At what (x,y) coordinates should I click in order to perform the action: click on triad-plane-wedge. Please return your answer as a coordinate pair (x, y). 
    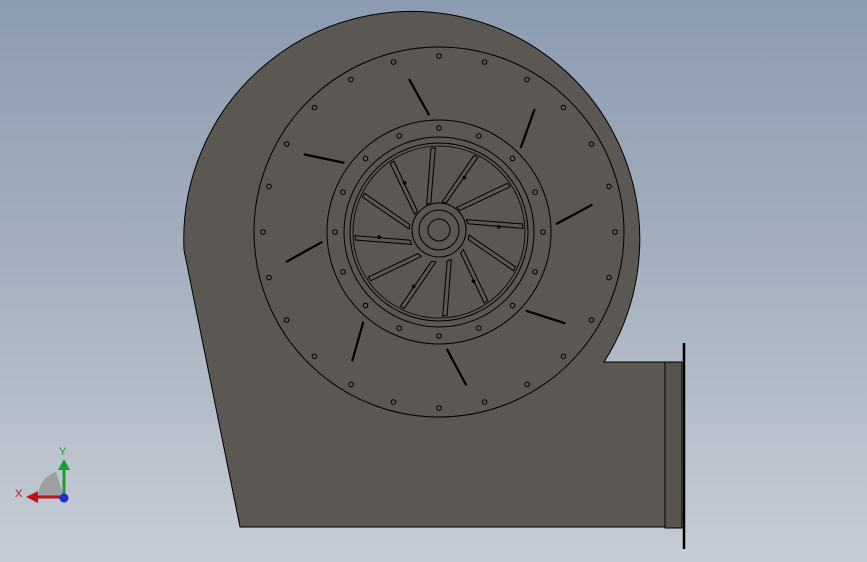
    Looking at the image, I should click on (50, 484).